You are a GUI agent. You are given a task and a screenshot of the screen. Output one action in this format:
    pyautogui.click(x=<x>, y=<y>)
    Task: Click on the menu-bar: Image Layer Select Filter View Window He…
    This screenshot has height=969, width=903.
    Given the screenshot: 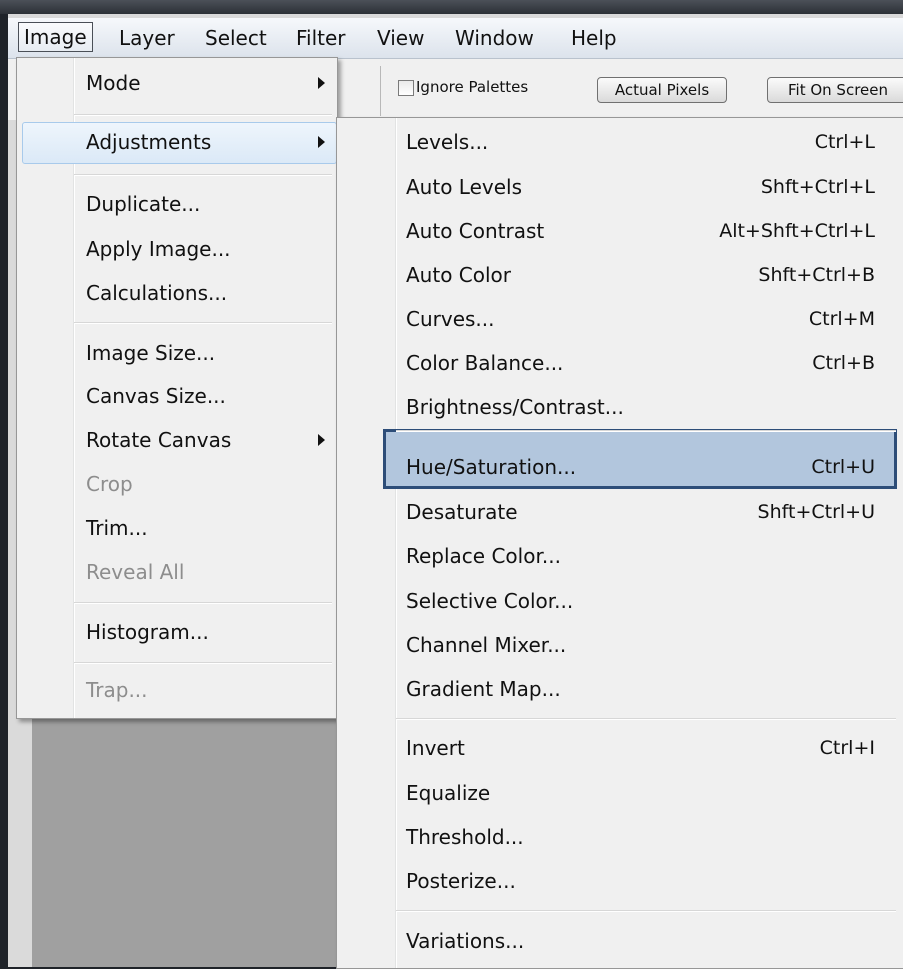 What is the action you would take?
    pyautogui.click(x=455, y=38)
    